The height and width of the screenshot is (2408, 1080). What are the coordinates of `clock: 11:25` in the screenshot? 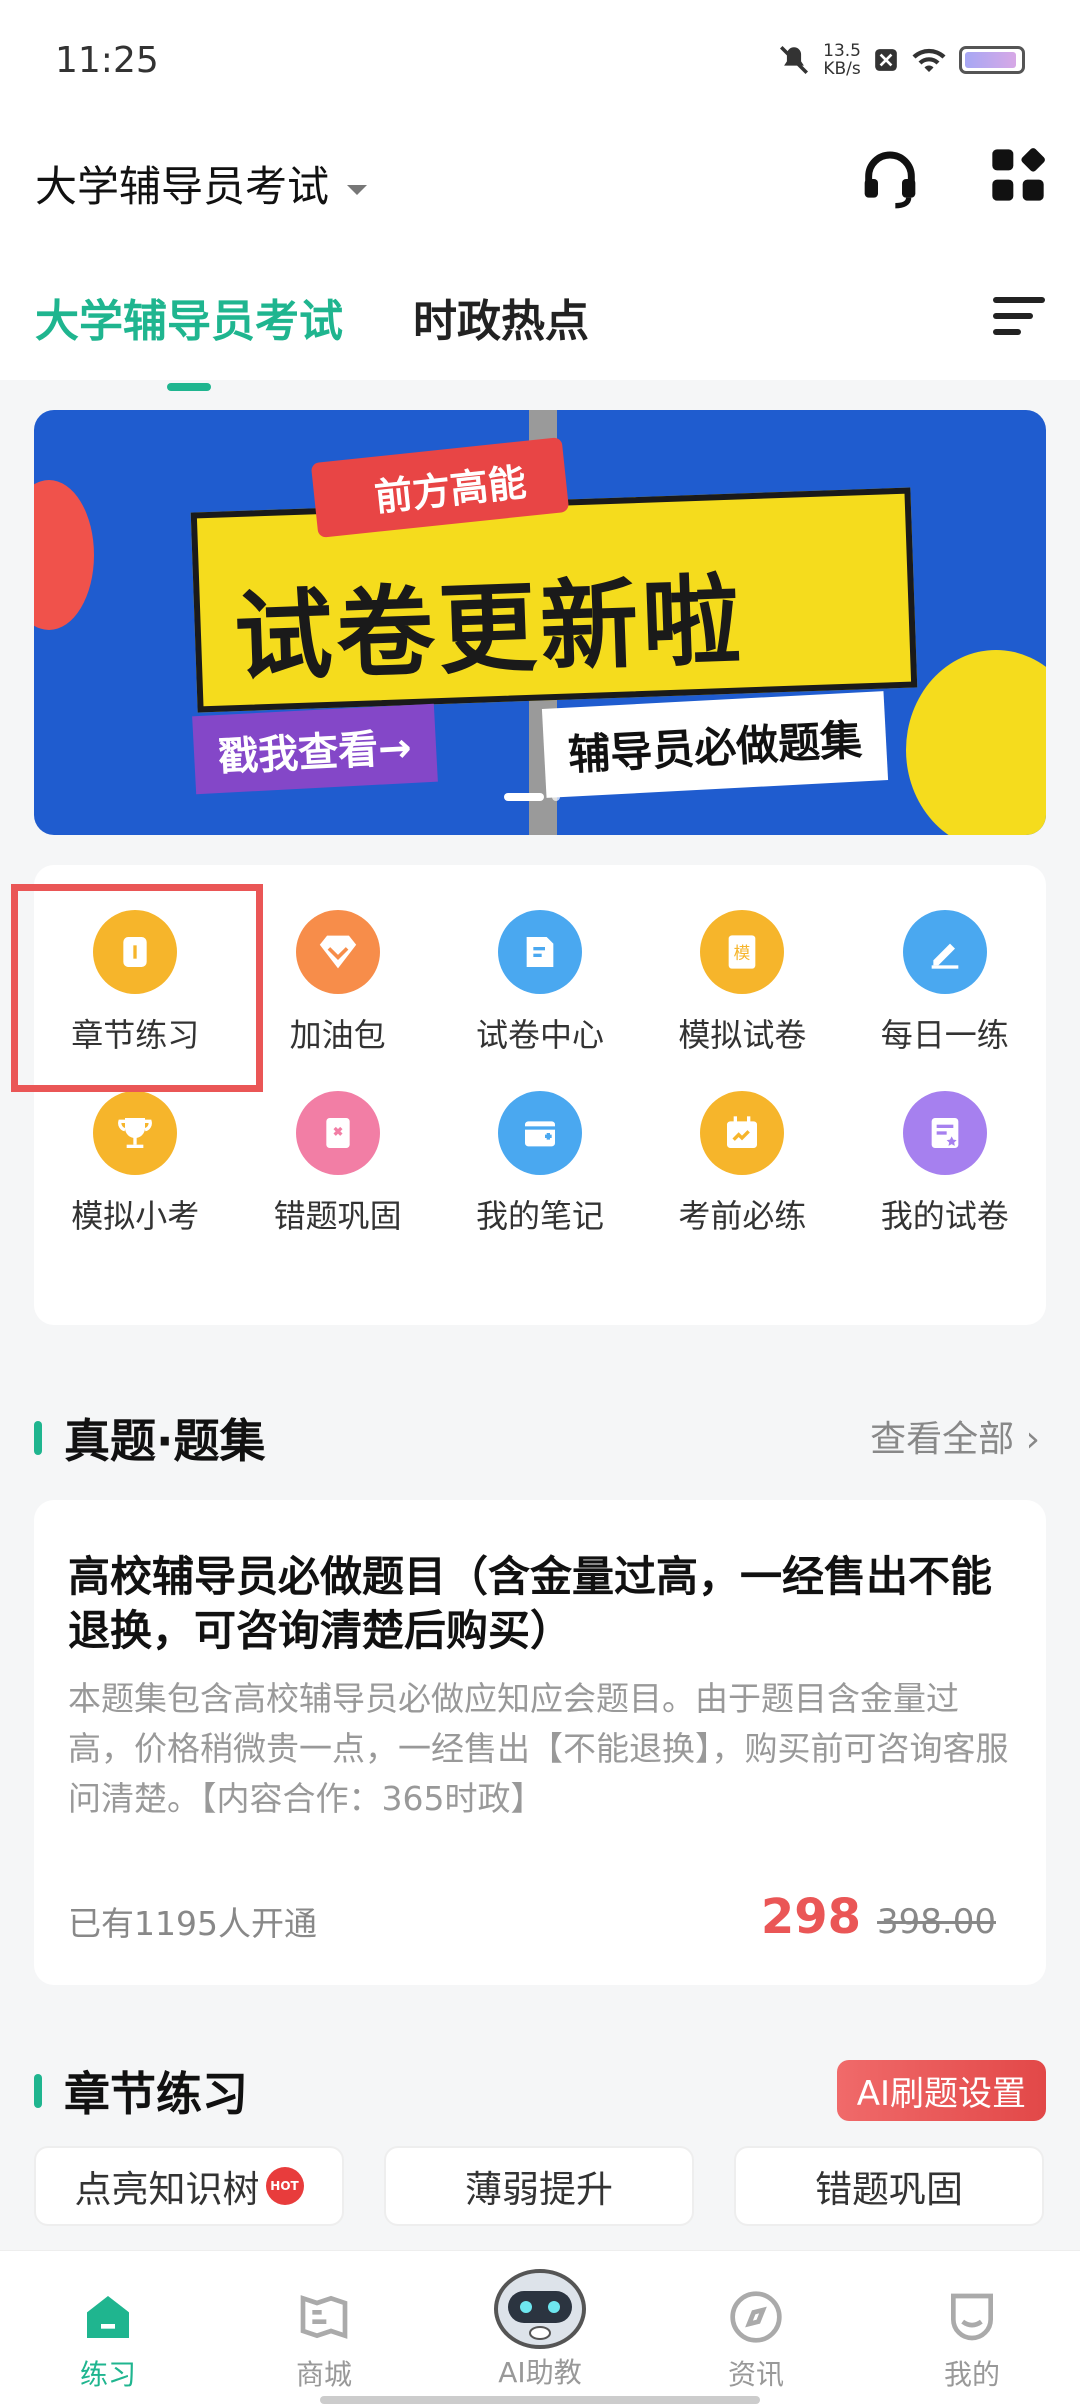 It's located at (107, 60).